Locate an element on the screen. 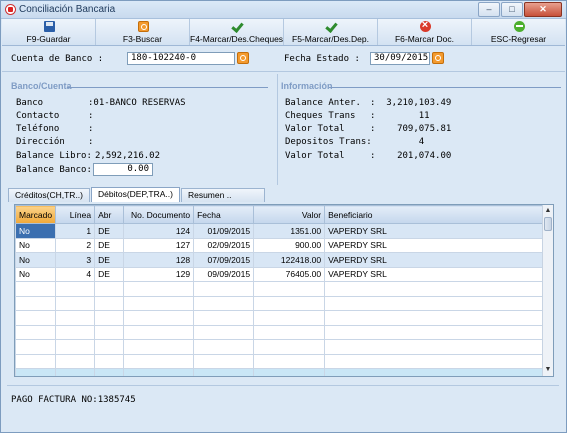 This screenshot has height=433, width=567. date-label: Fecha Estado : is located at coordinates (322, 59).